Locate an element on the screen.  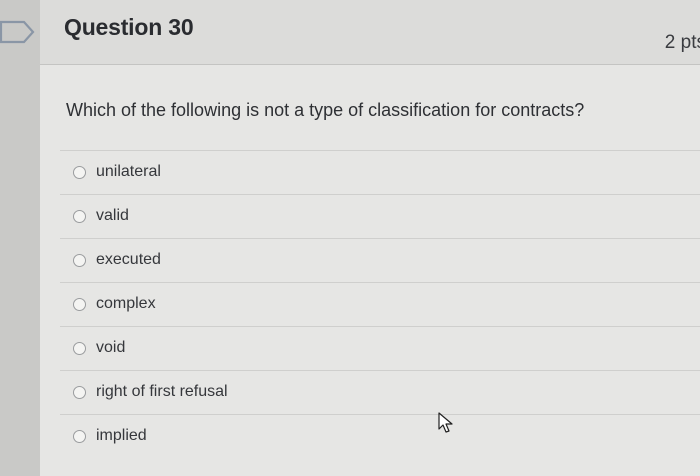
answer-option-complex: complex is located at coordinates (380, 304).